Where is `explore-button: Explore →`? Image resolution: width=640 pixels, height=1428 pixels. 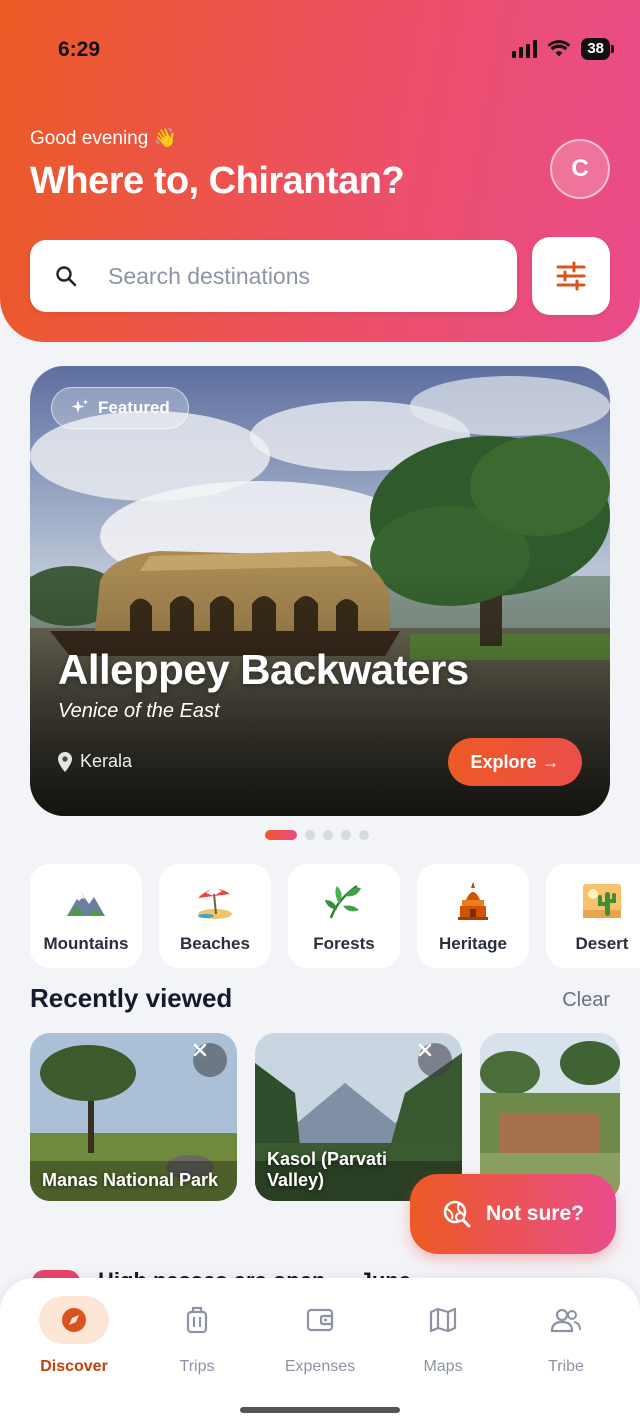
explore-button: Explore → is located at coordinates (515, 762).